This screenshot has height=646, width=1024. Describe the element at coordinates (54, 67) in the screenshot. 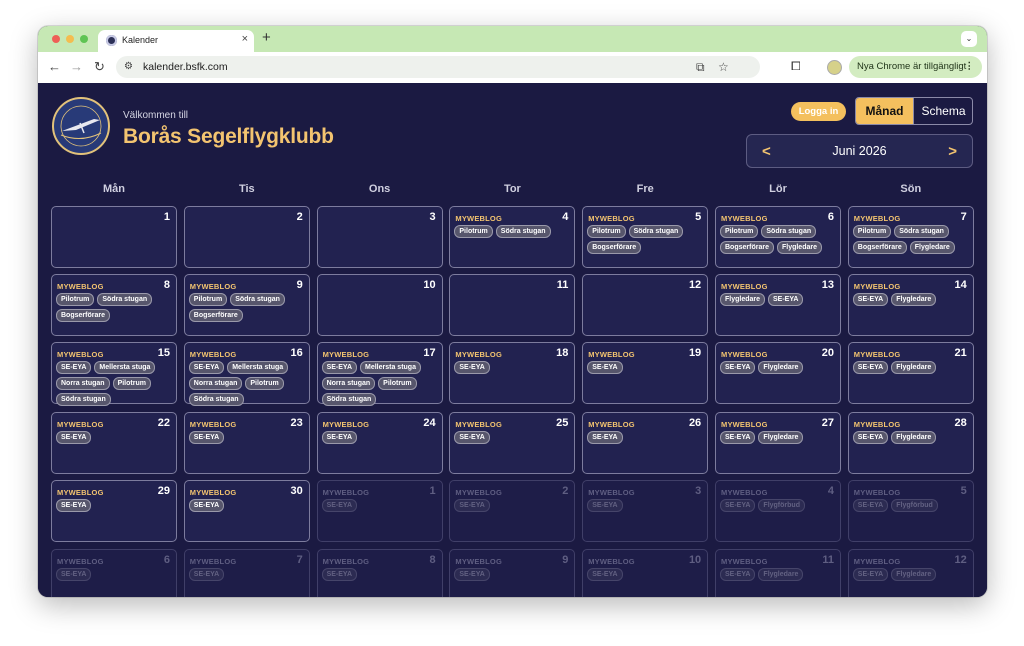

I see `back-icon: ←` at that location.